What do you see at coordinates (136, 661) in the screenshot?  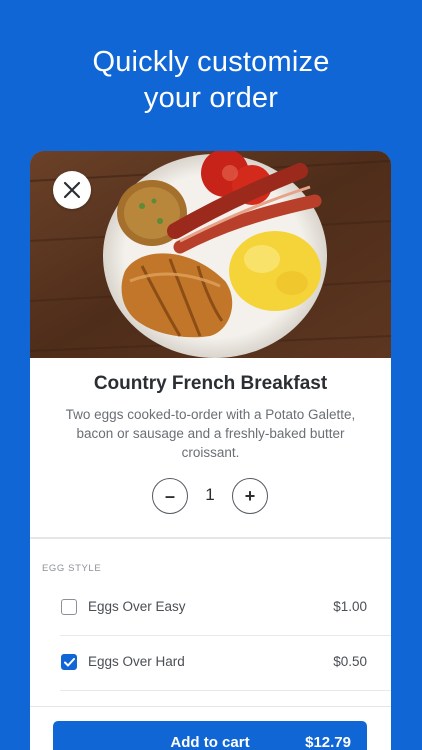 I see `option-label: Eggs Over Hard` at bounding box center [136, 661].